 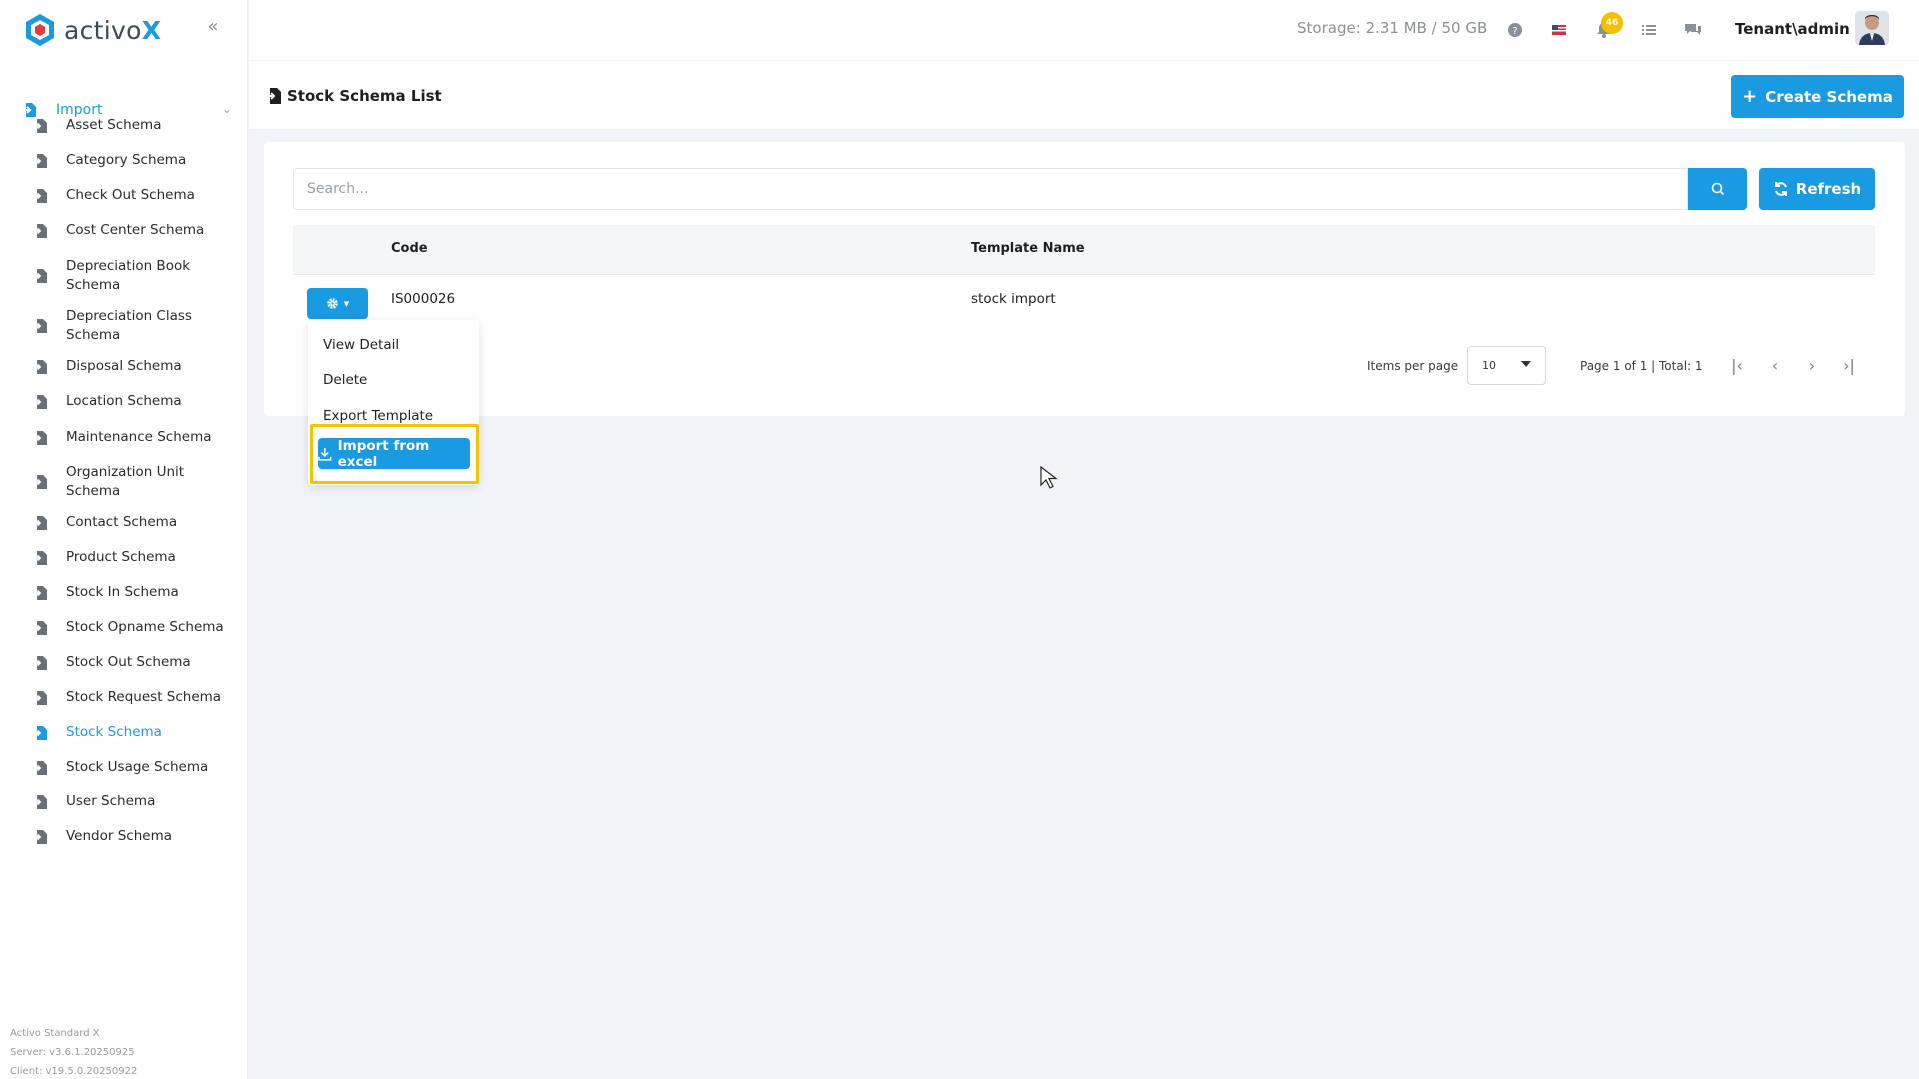 I want to click on search-icon, so click(x=1717, y=189).